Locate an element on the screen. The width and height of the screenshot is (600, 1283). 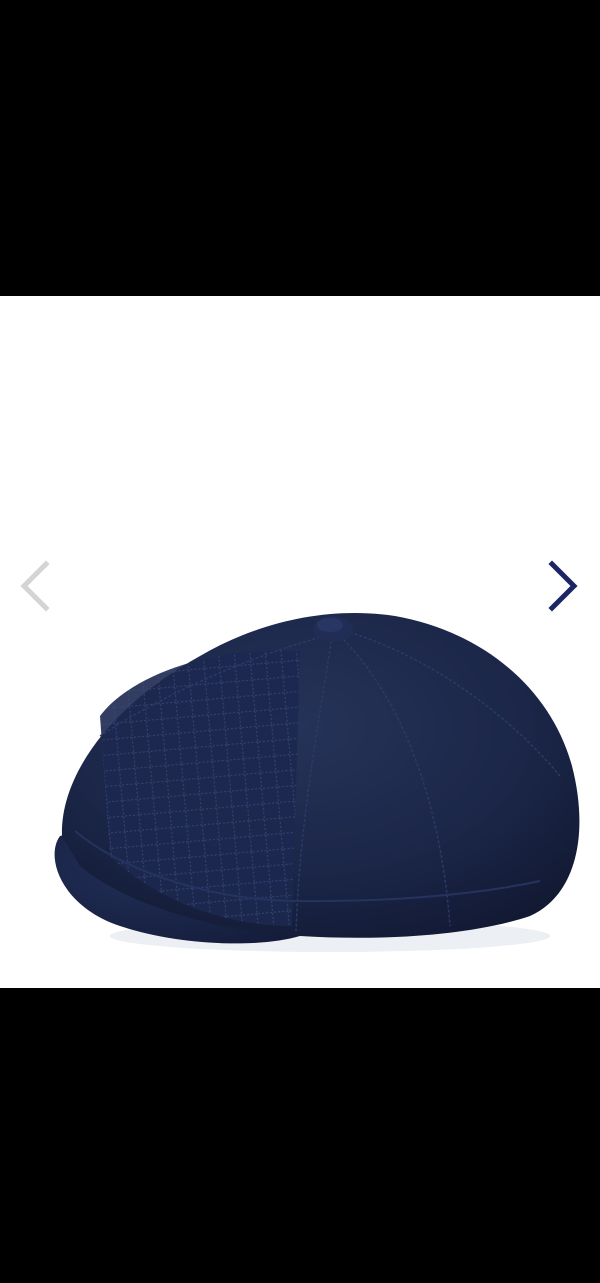
chevron-left-icon is located at coordinates (35, 586).